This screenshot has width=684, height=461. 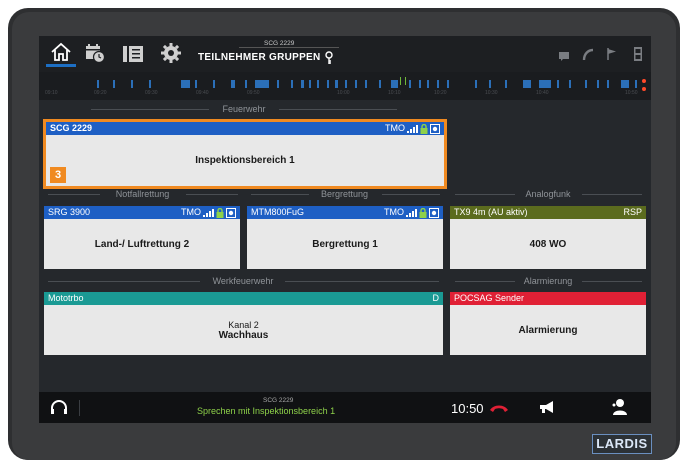 I want to click on alarm-horn-button, so click(x=547, y=407).